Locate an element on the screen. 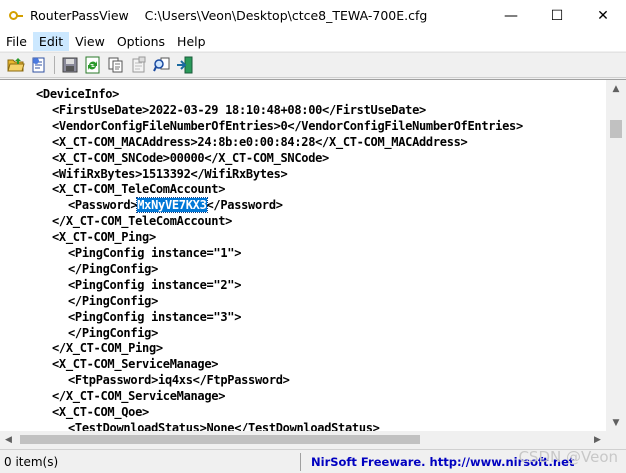 The height and width of the screenshot is (473, 626). toolbar-separator is located at coordinates (54, 65).